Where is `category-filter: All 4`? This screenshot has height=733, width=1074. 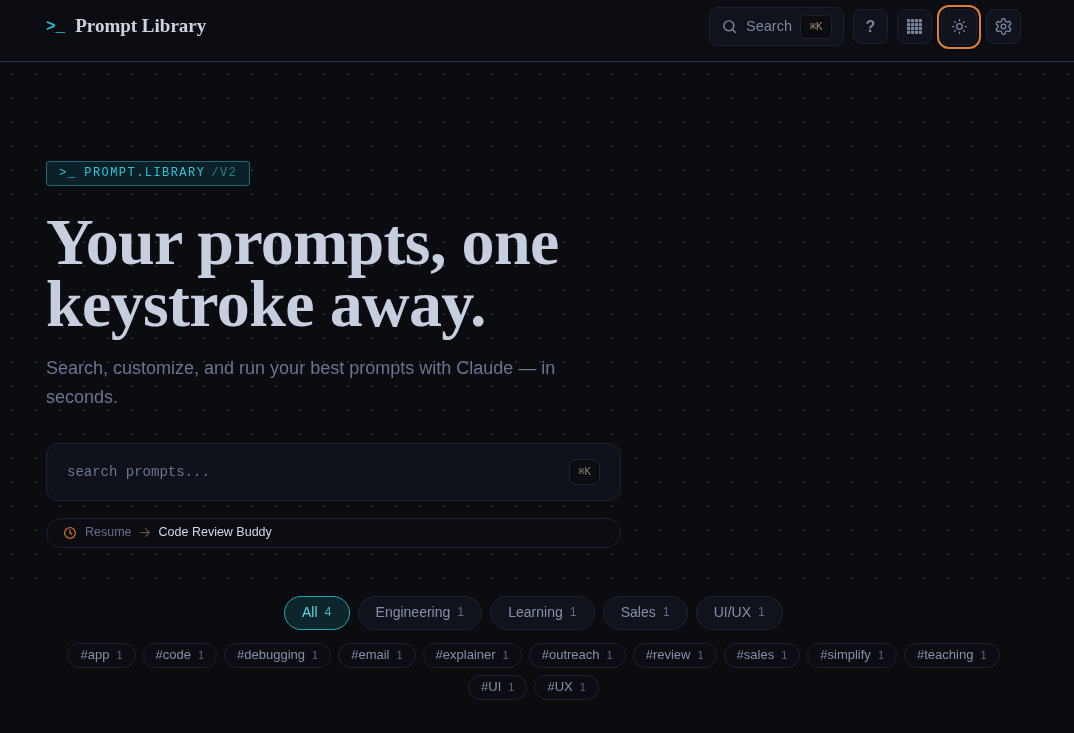
category-filter: All 4 is located at coordinates (317, 612).